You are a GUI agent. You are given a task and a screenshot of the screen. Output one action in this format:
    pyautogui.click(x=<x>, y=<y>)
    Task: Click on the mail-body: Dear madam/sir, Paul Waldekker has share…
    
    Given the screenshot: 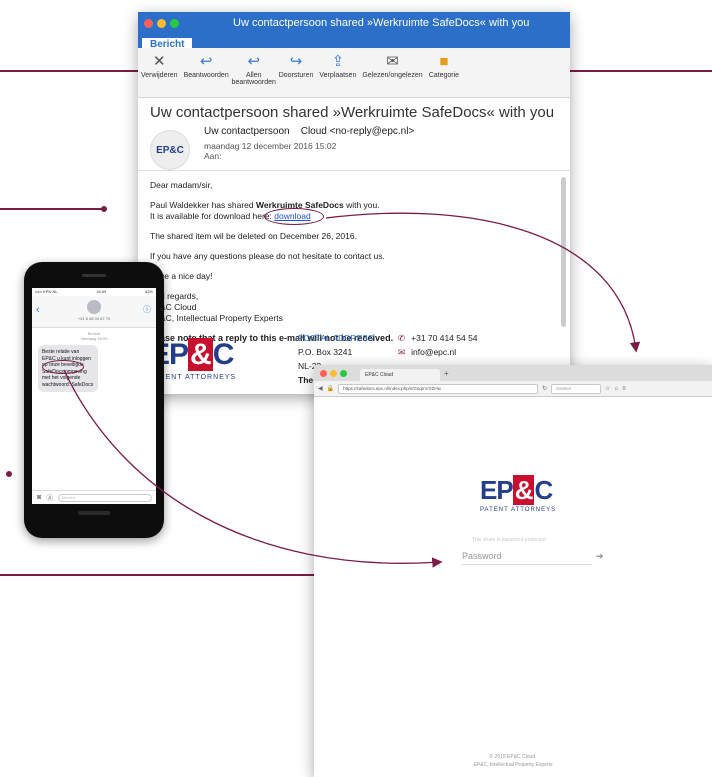 What is the action you would take?
    pyautogui.click(x=350, y=266)
    